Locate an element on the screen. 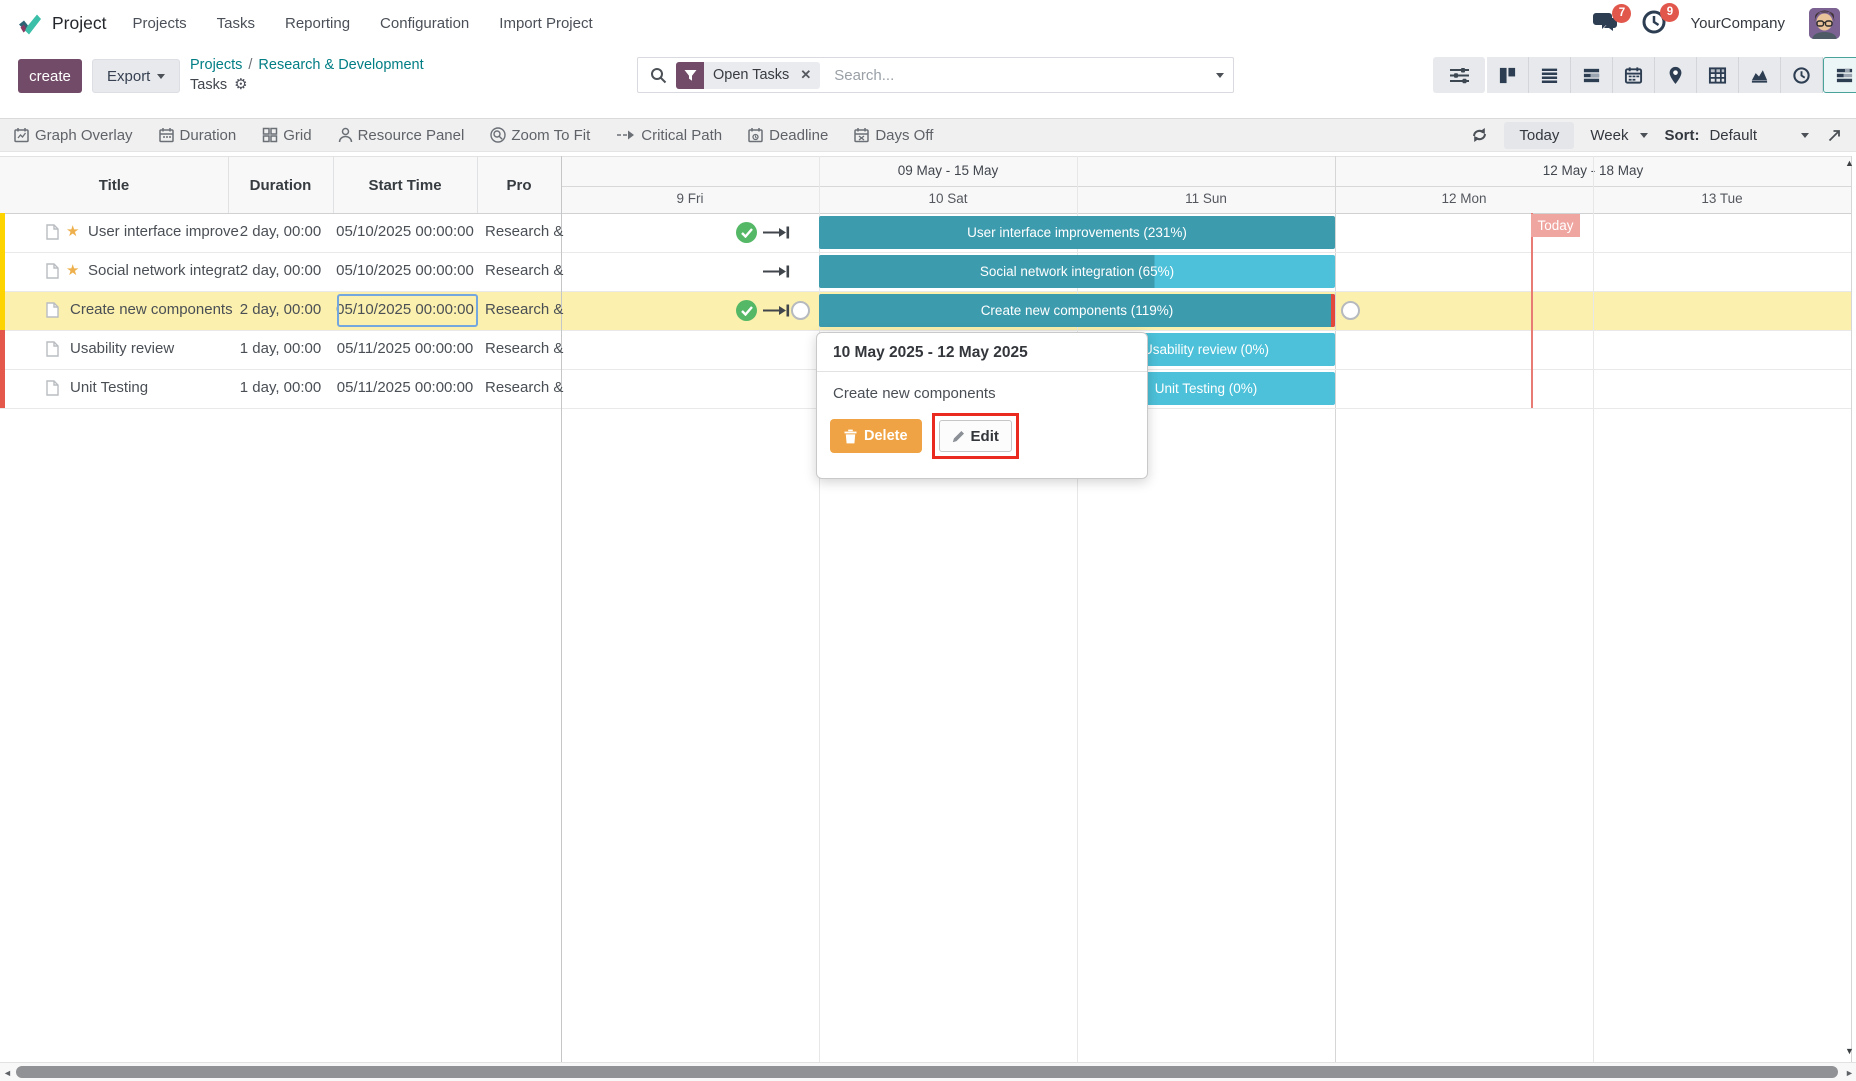 The width and height of the screenshot is (1856, 1081). calendar-view-icon is located at coordinates (1634, 75).